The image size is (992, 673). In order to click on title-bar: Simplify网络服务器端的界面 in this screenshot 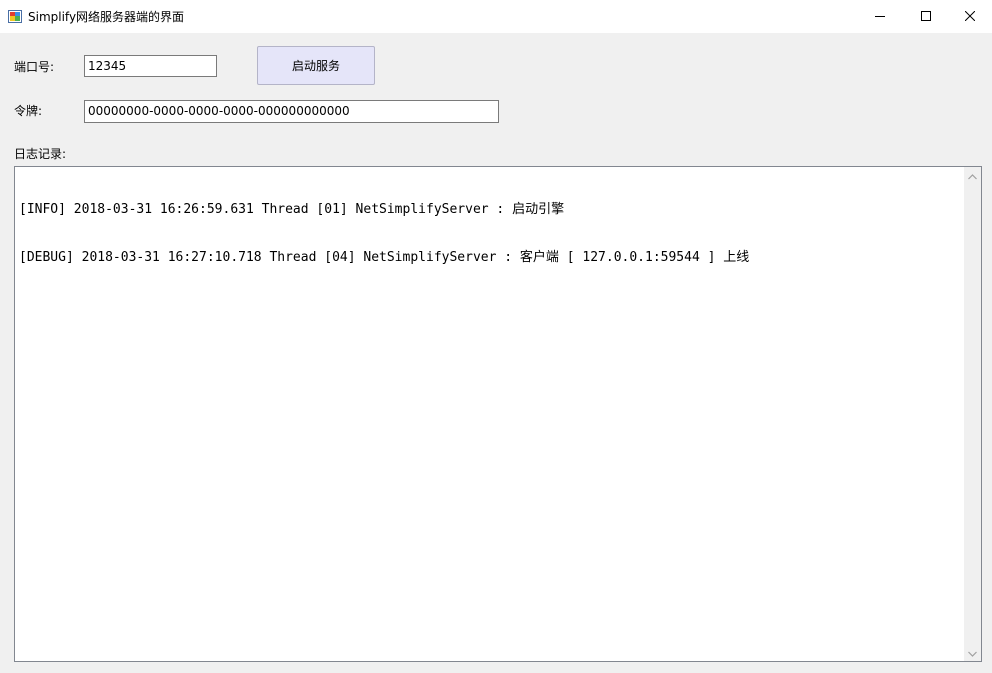, I will do `click(496, 16)`.